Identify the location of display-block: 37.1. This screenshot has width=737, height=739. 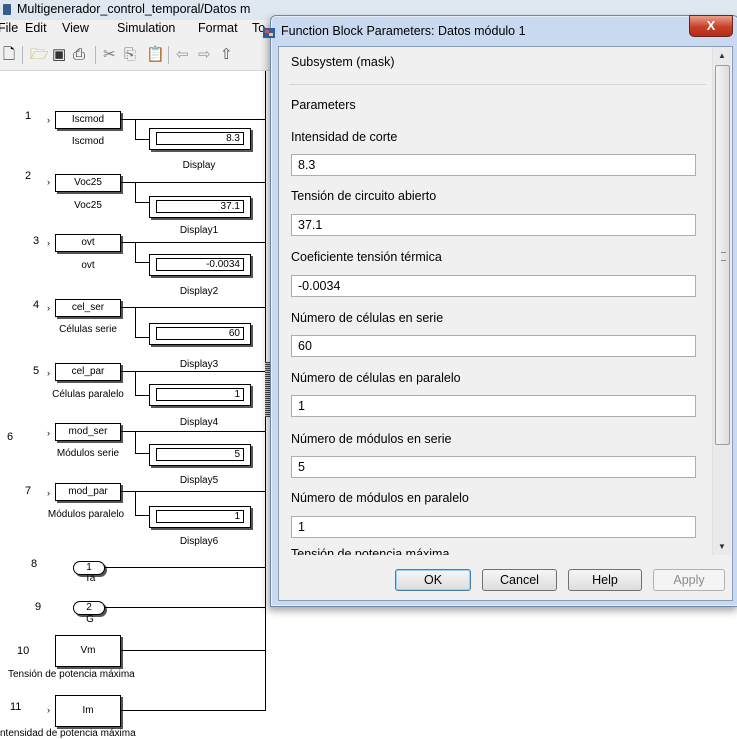
(200, 207).